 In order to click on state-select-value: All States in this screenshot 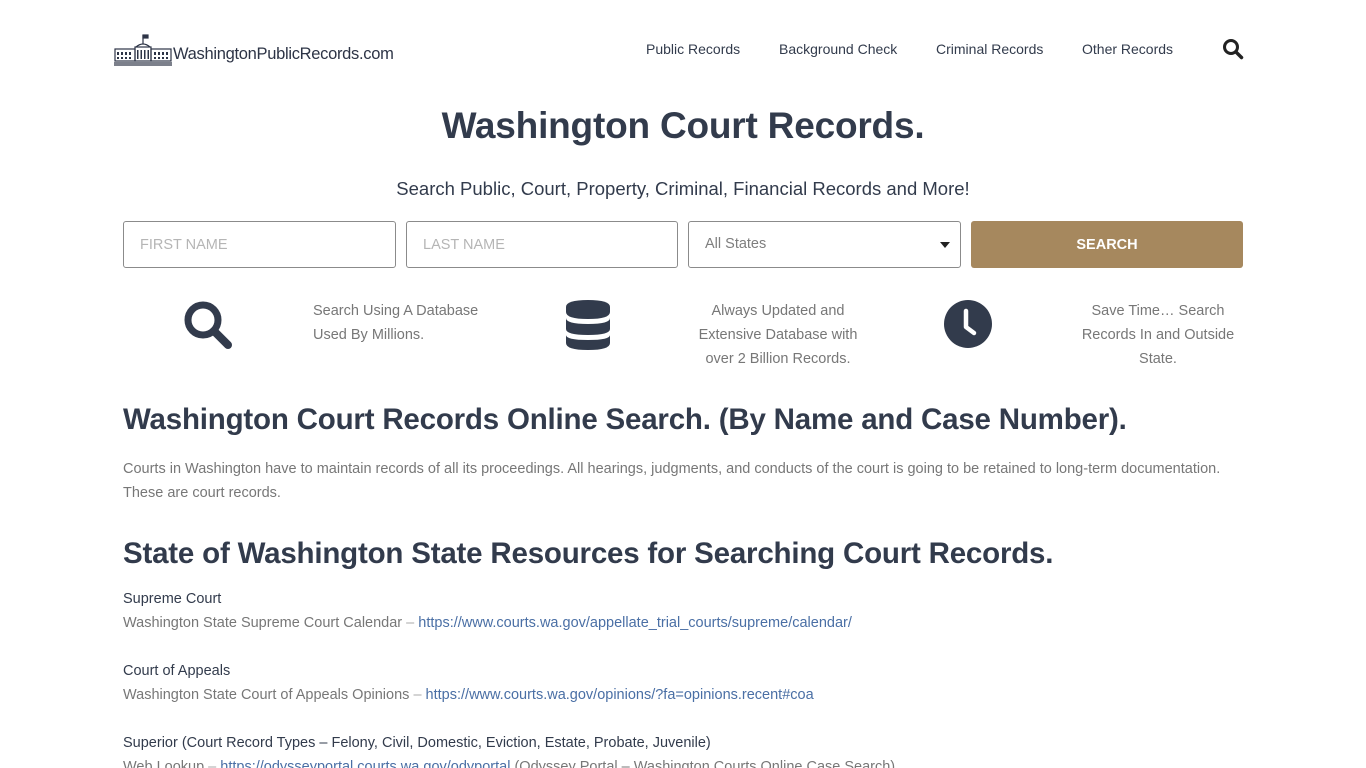, I will do `click(736, 244)`.